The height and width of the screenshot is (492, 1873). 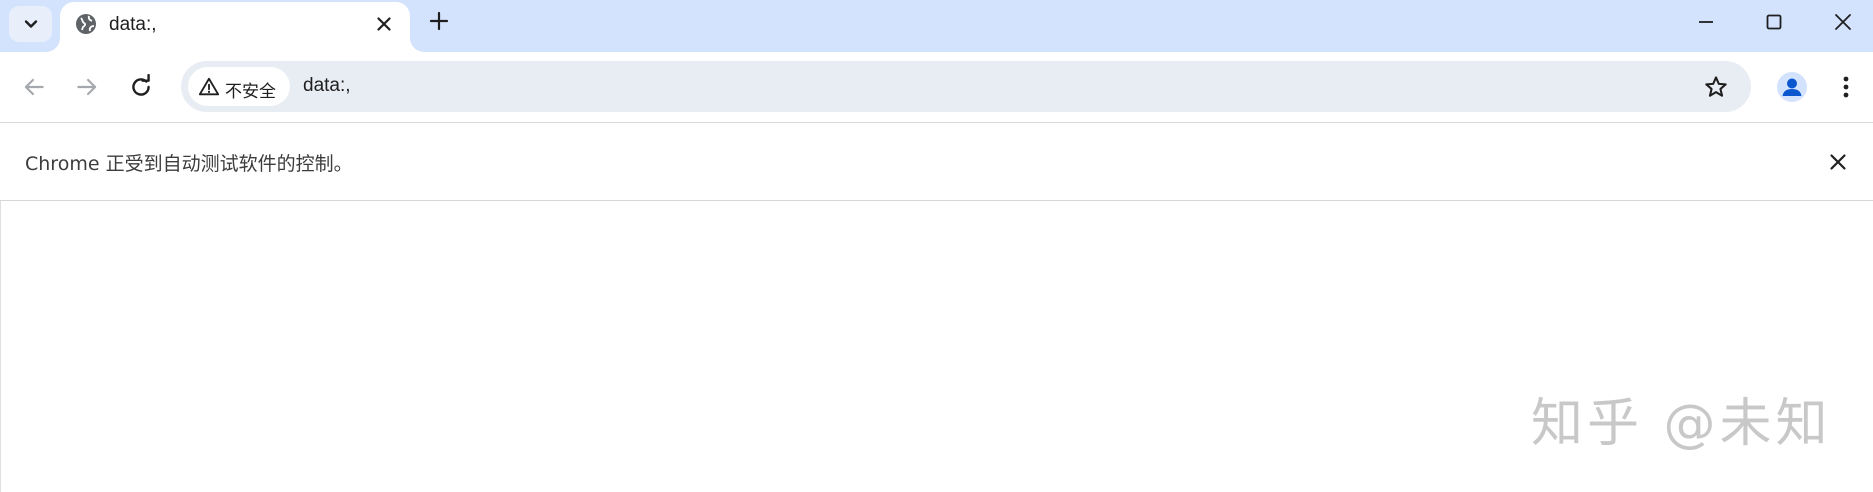 I want to click on address-bar: 不安全 data:,, so click(x=966, y=86).